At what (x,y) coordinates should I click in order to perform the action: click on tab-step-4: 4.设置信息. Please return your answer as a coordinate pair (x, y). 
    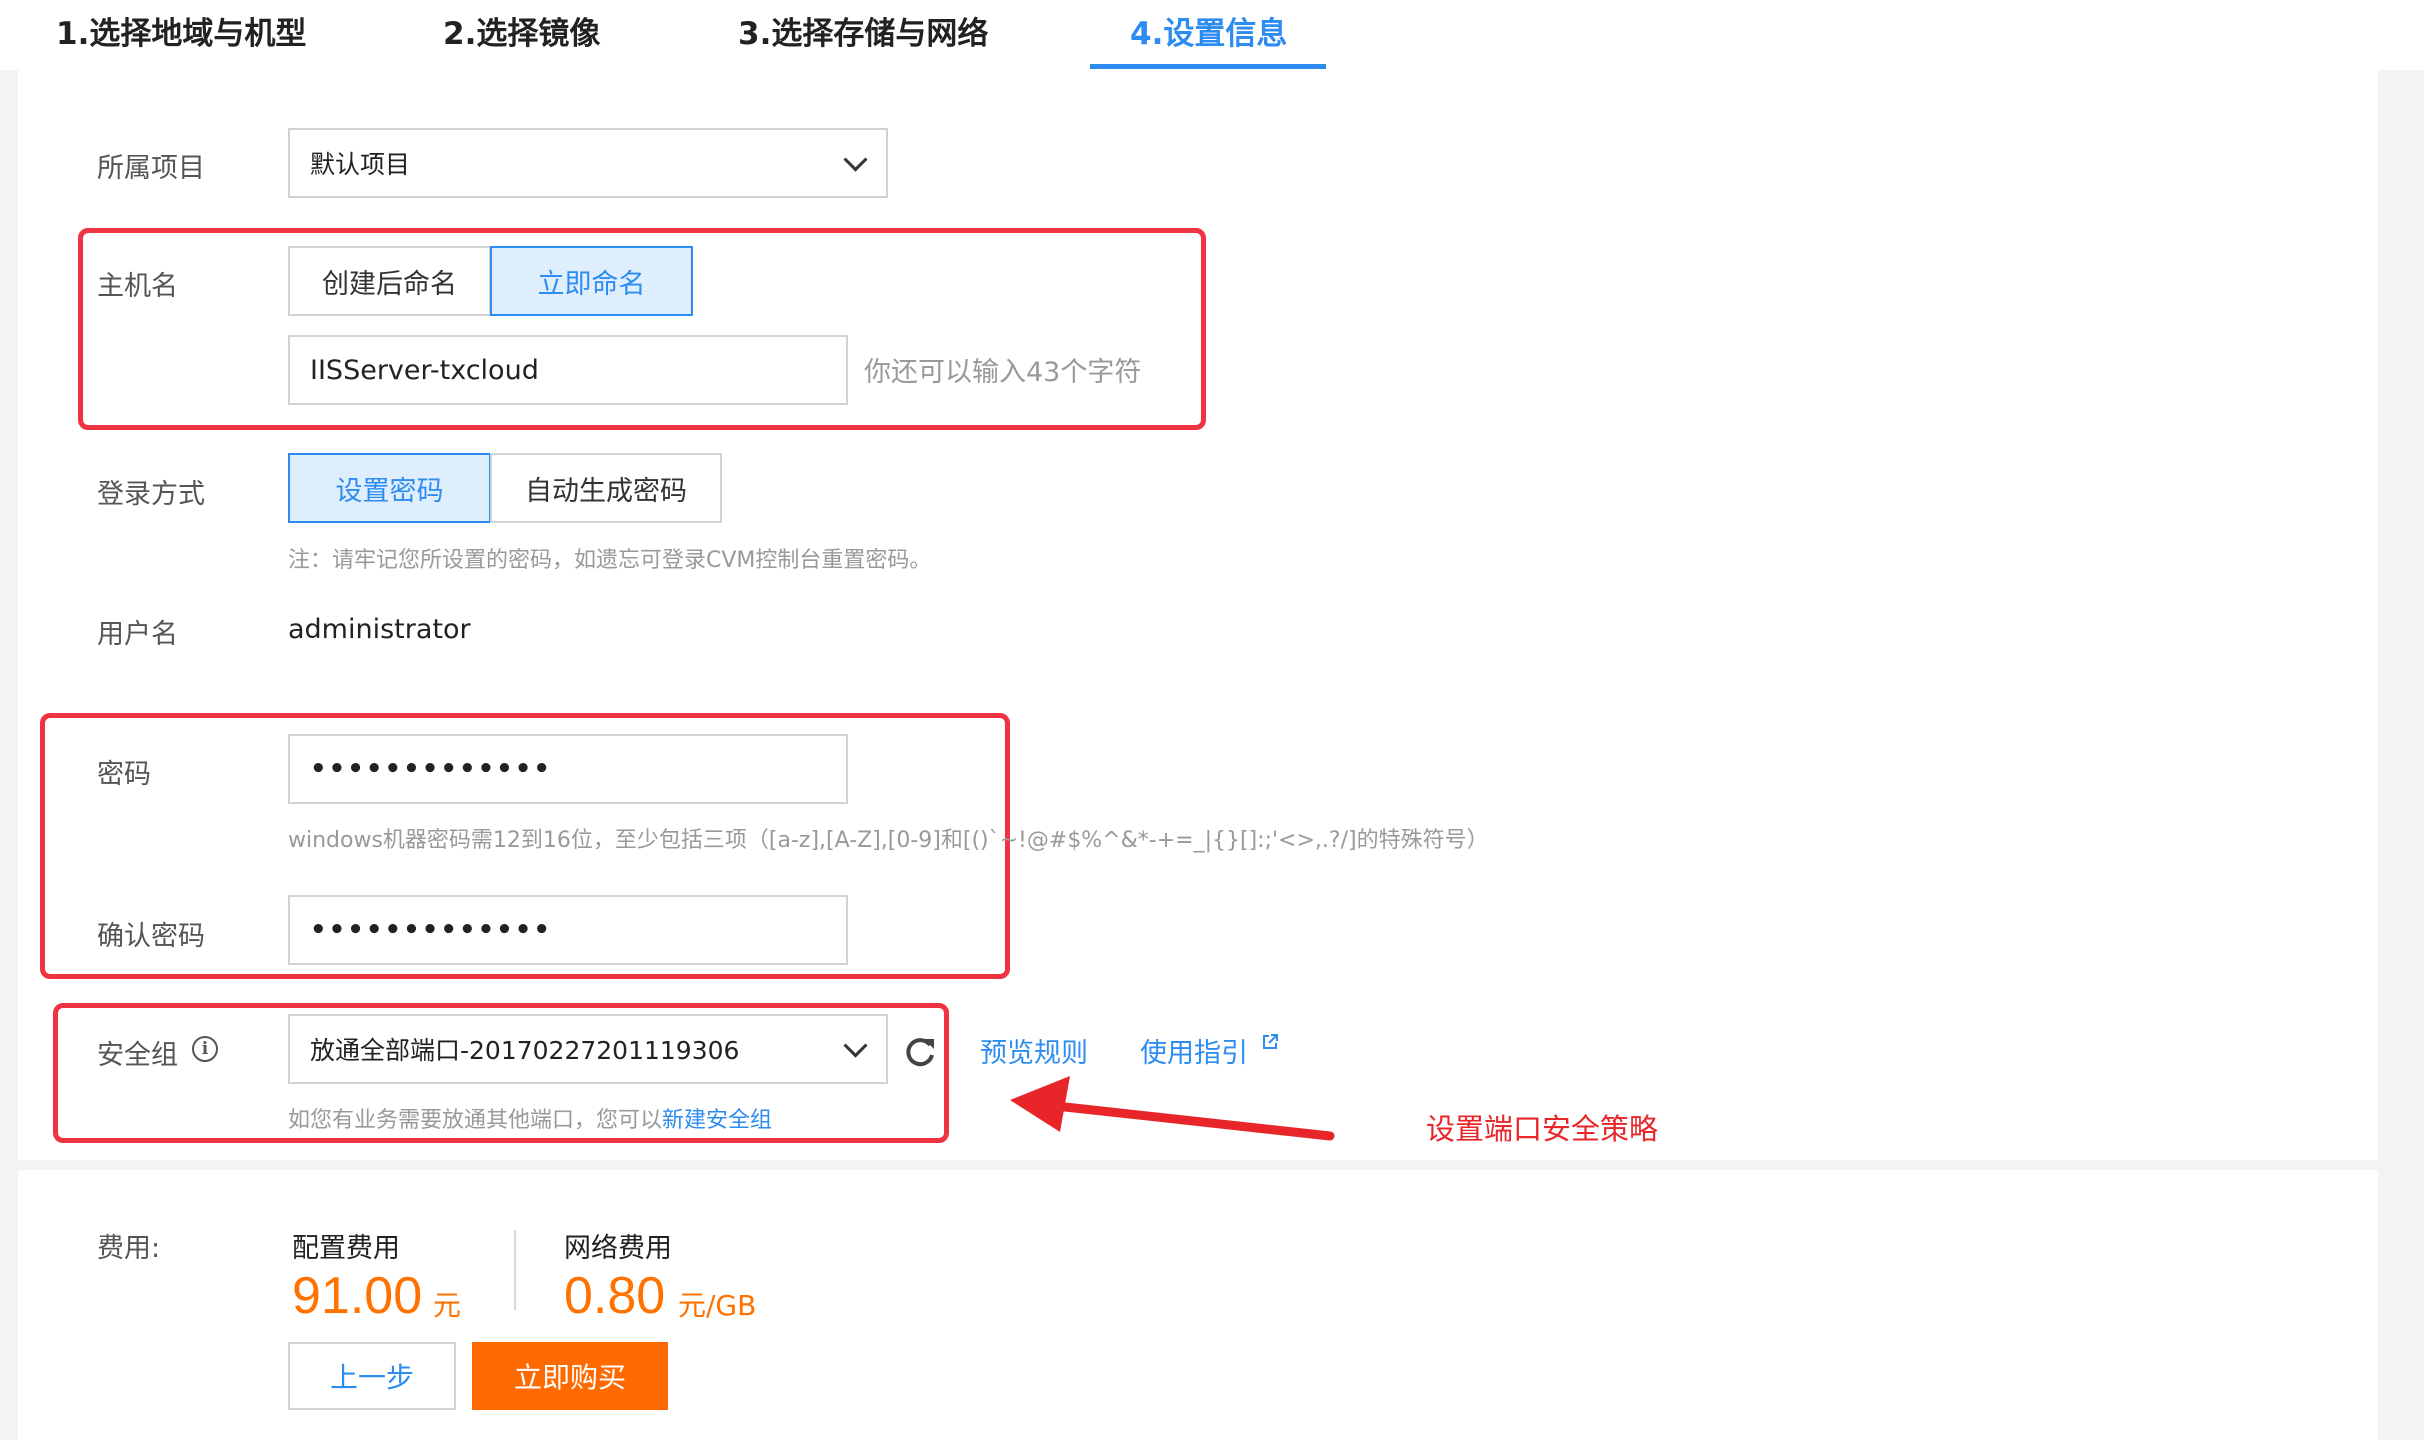
    Looking at the image, I should click on (1208, 30).